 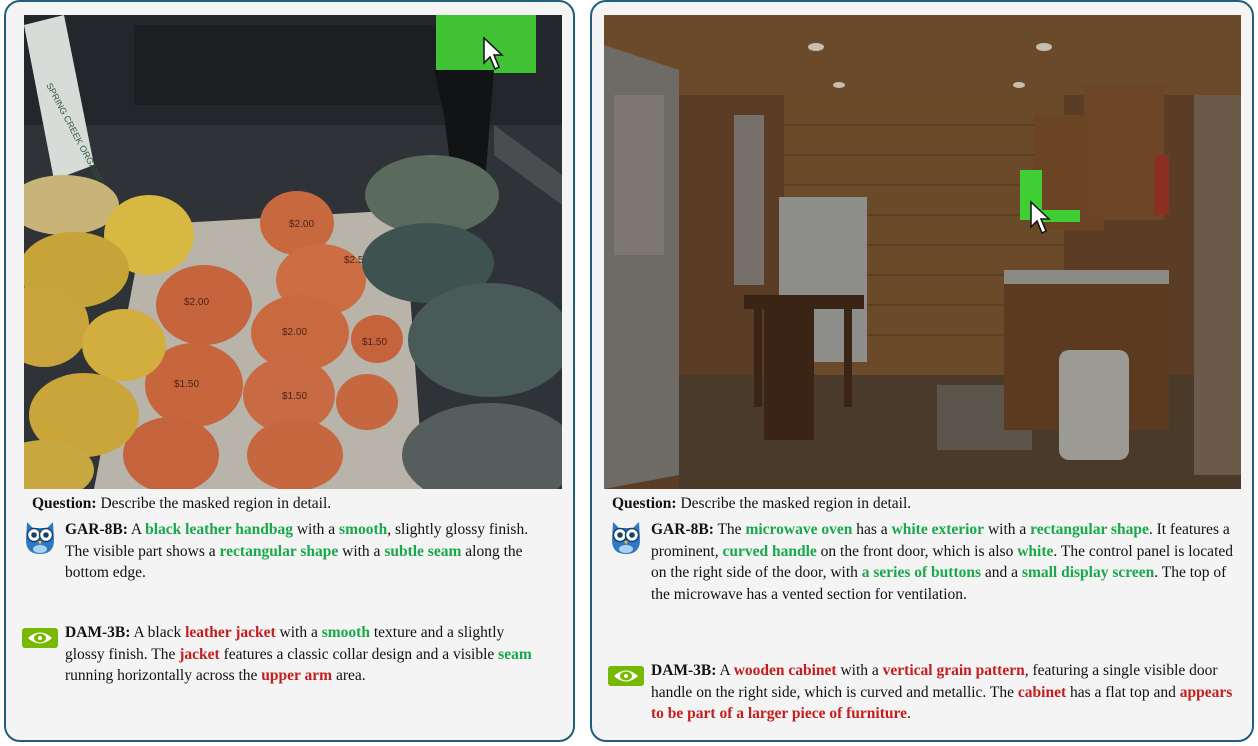 What do you see at coordinates (1124, 152) in the screenshot?
I see `upper-cabinet-right` at bounding box center [1124, 152].